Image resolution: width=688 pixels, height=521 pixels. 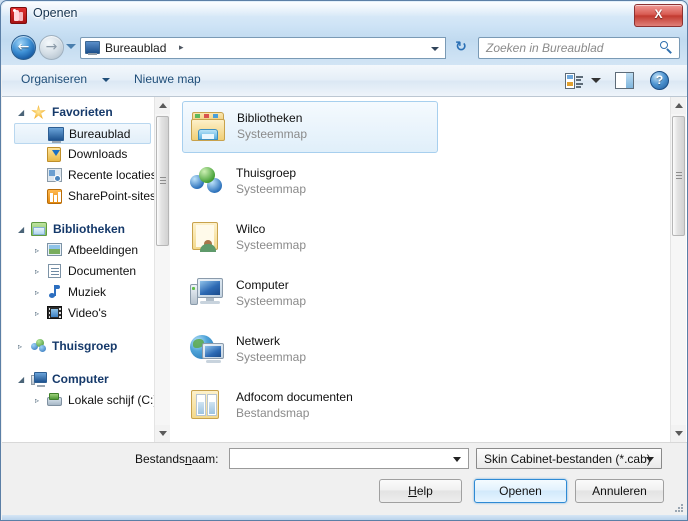 What do you see at coordinates (263, 48) in the screenshot?
I see `address-bar: Bureaublad ▸` at bounding box center [263, 48].